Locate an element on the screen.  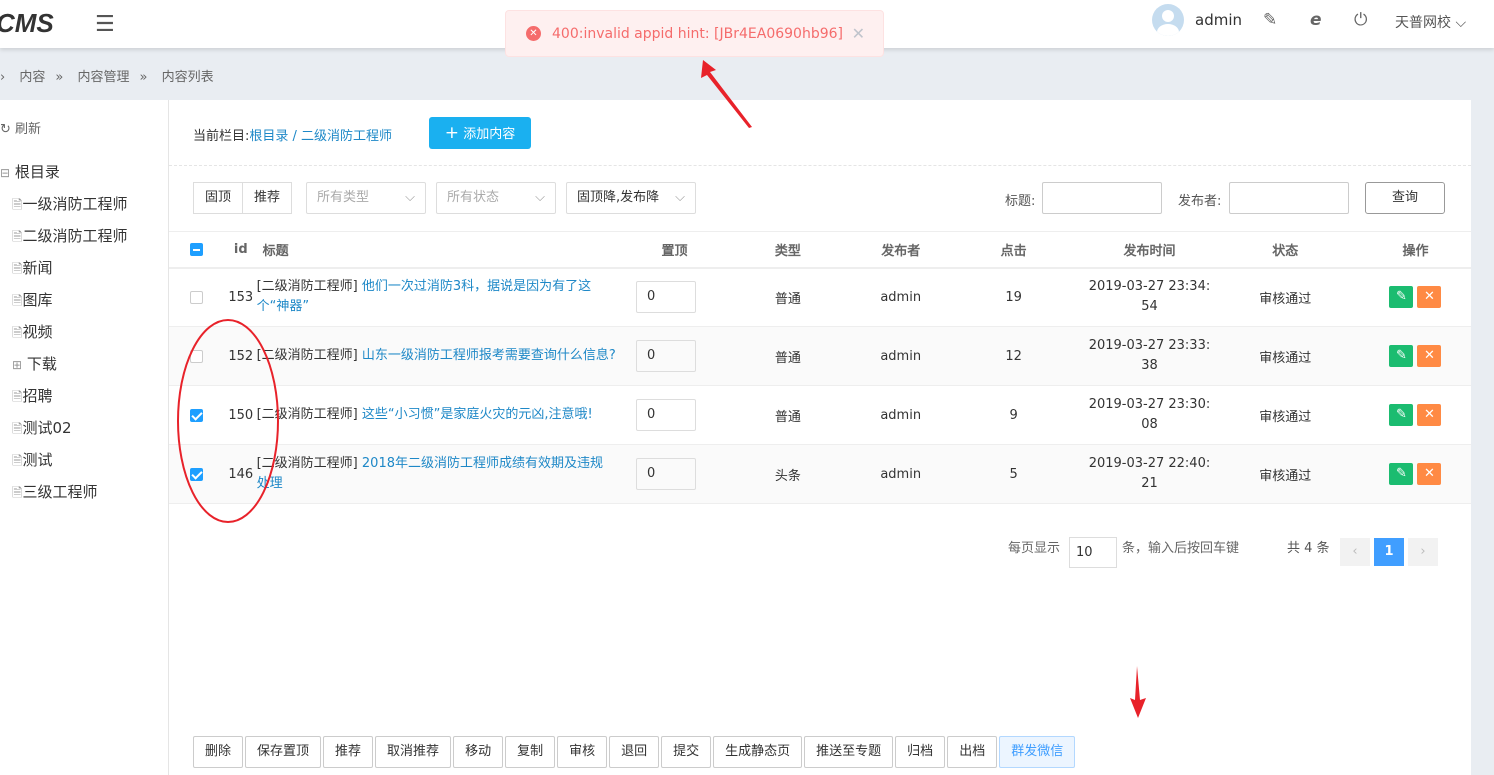
select-all-checkbox is located at coordinates (197, 249).